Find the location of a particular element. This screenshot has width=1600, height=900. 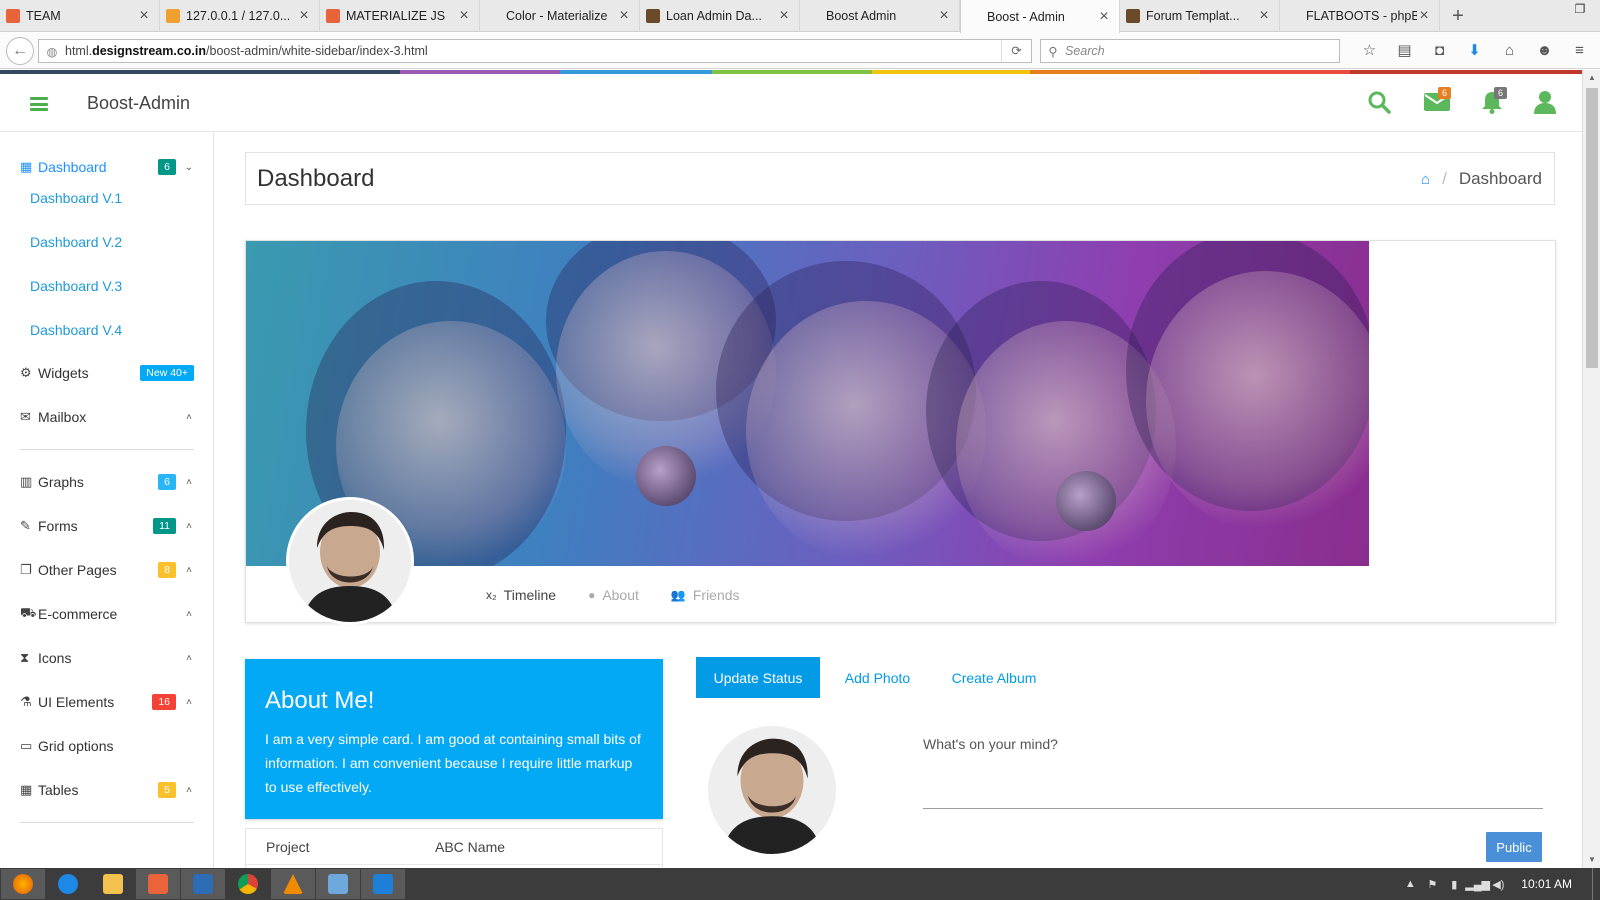

sidebar-item-icons: ⧗ Icons ˄ is located at coordinates (107, 658).